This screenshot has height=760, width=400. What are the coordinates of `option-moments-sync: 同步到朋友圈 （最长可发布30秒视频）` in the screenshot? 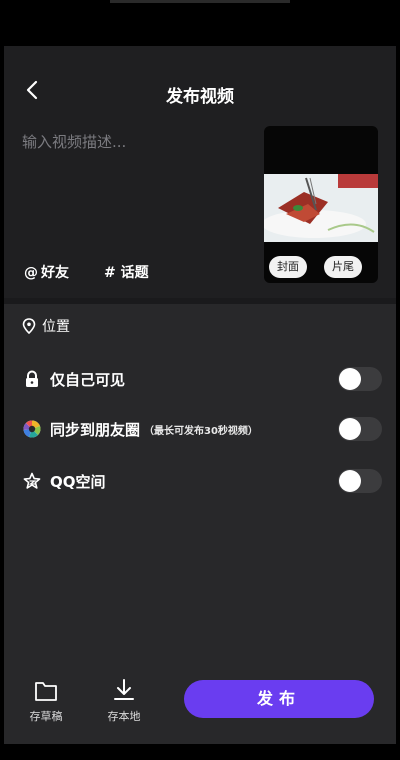 It's located at (202, 429).